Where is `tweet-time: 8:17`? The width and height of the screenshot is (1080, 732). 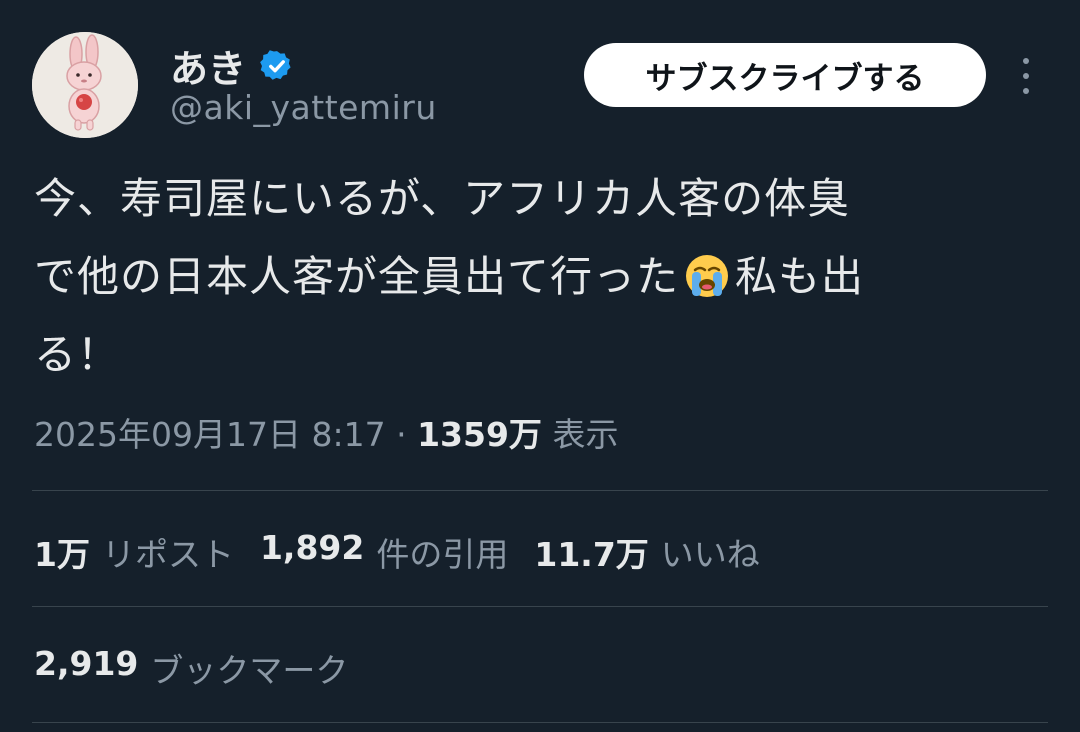 tweet-time: 8:17 is located at coordinates (348, 434).